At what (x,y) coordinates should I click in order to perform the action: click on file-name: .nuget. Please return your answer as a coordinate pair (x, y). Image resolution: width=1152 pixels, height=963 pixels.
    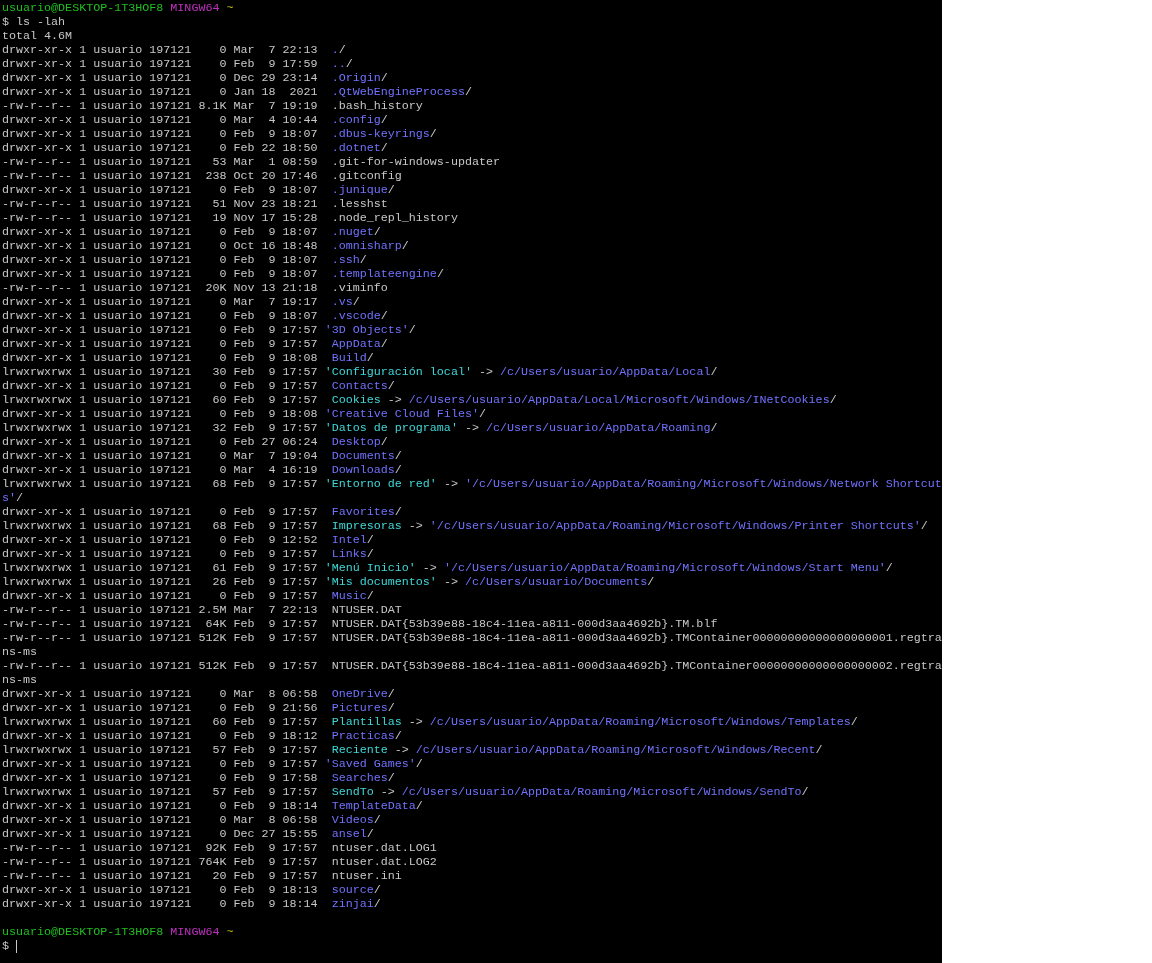
    Looking at the image, I should click on (352, 232).